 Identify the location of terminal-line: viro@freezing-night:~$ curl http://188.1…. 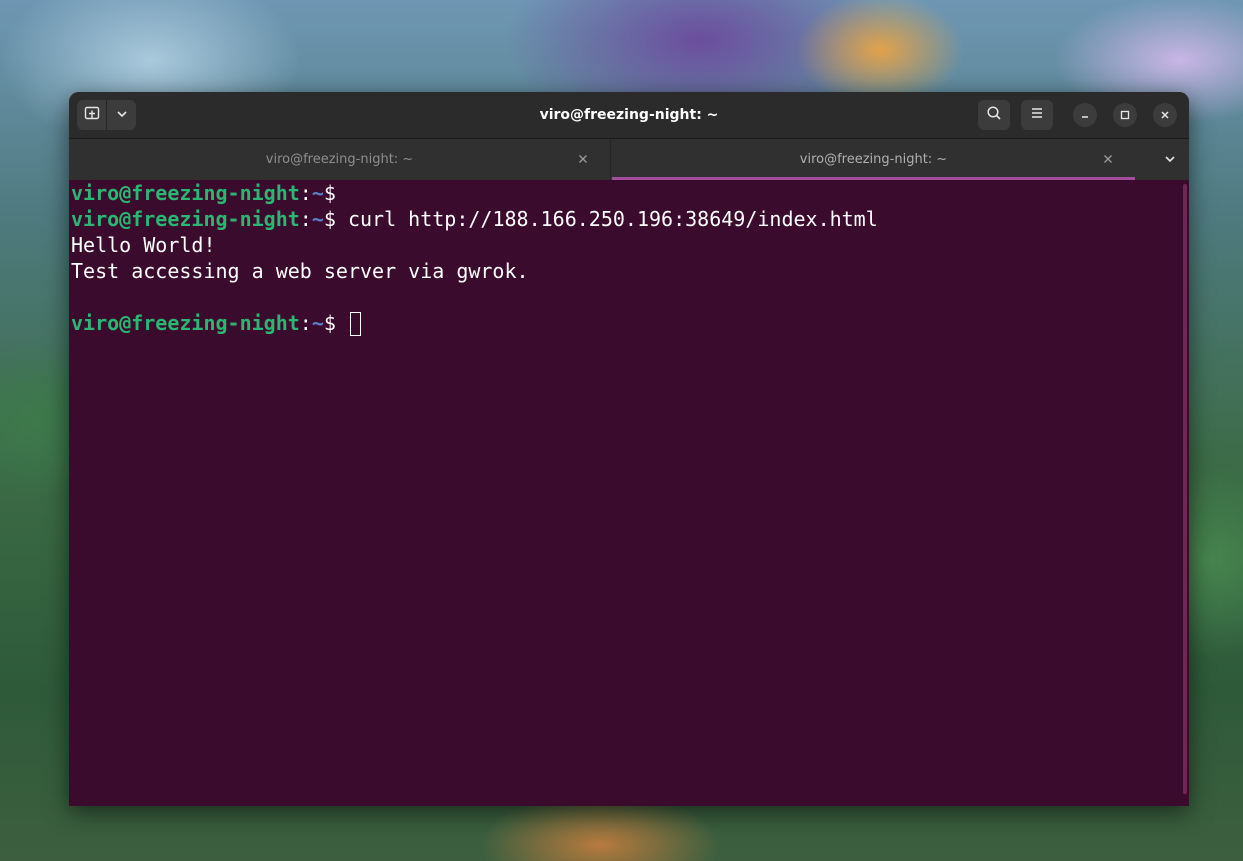
(626, 219).